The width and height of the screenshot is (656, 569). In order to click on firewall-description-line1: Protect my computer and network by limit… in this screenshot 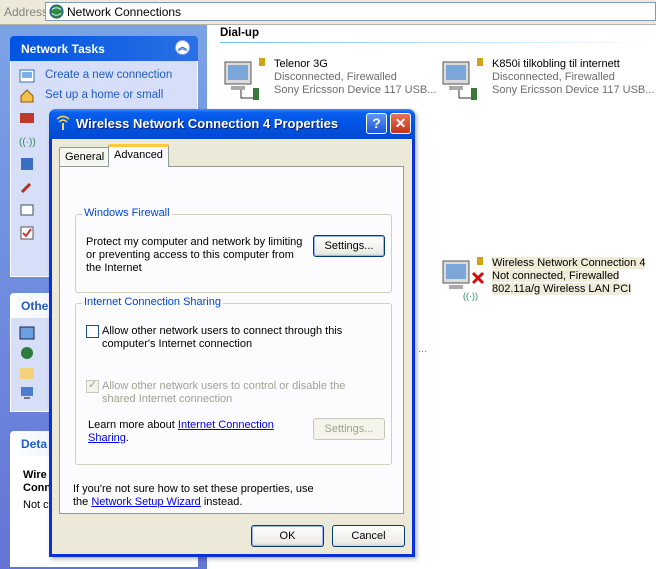, I will do `click(194, 242)`.